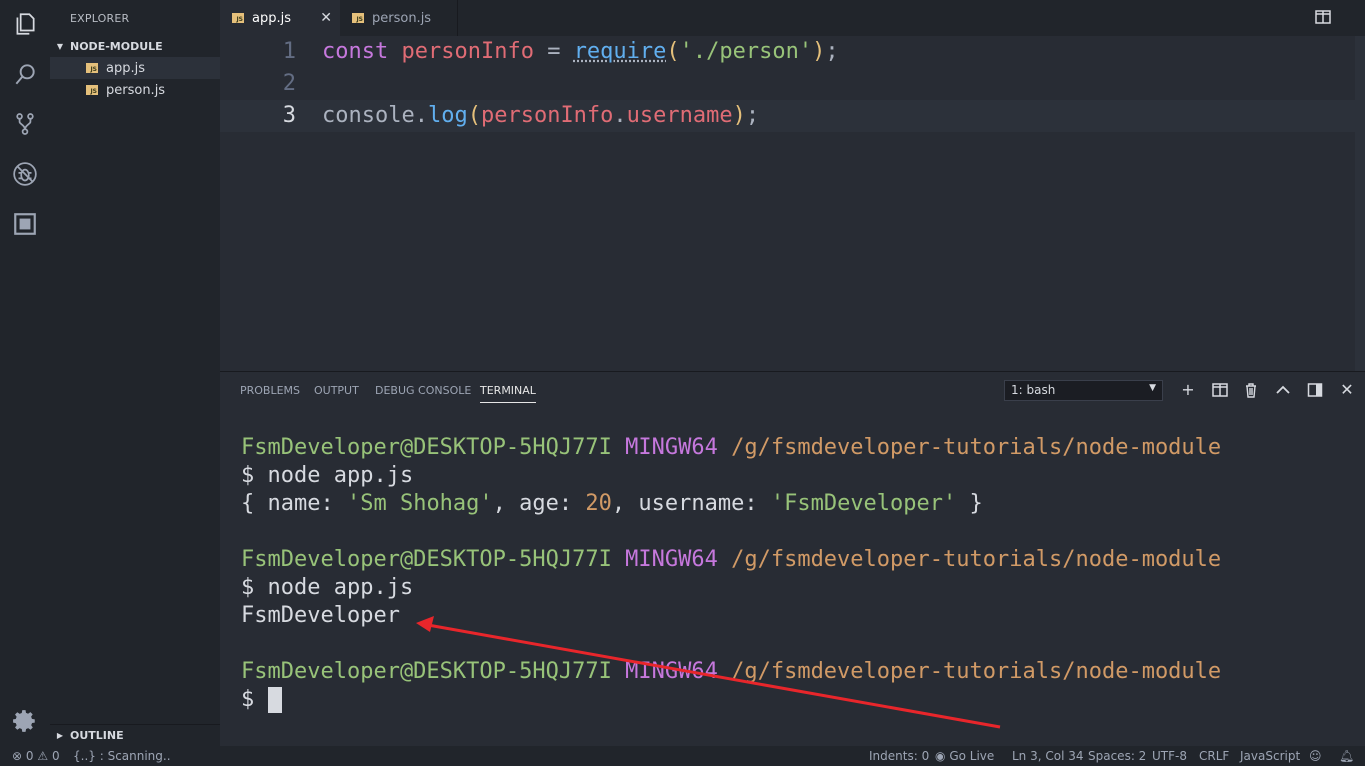 Image resolution: width=1365 pixels, height=766 pixels. Describe the element at coordinates (541, 115) in the screenshot. I see `code-text: console.log(personInfo.username);` at that location.